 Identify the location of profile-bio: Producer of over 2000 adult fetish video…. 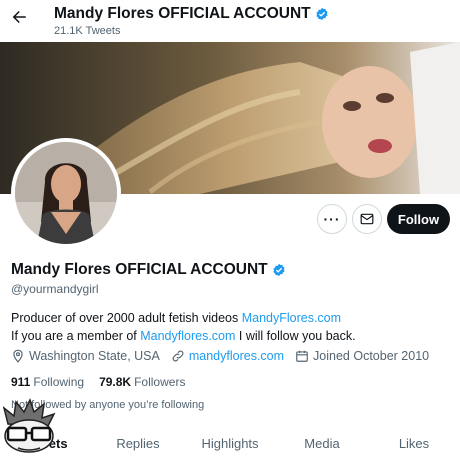
(183, 327).